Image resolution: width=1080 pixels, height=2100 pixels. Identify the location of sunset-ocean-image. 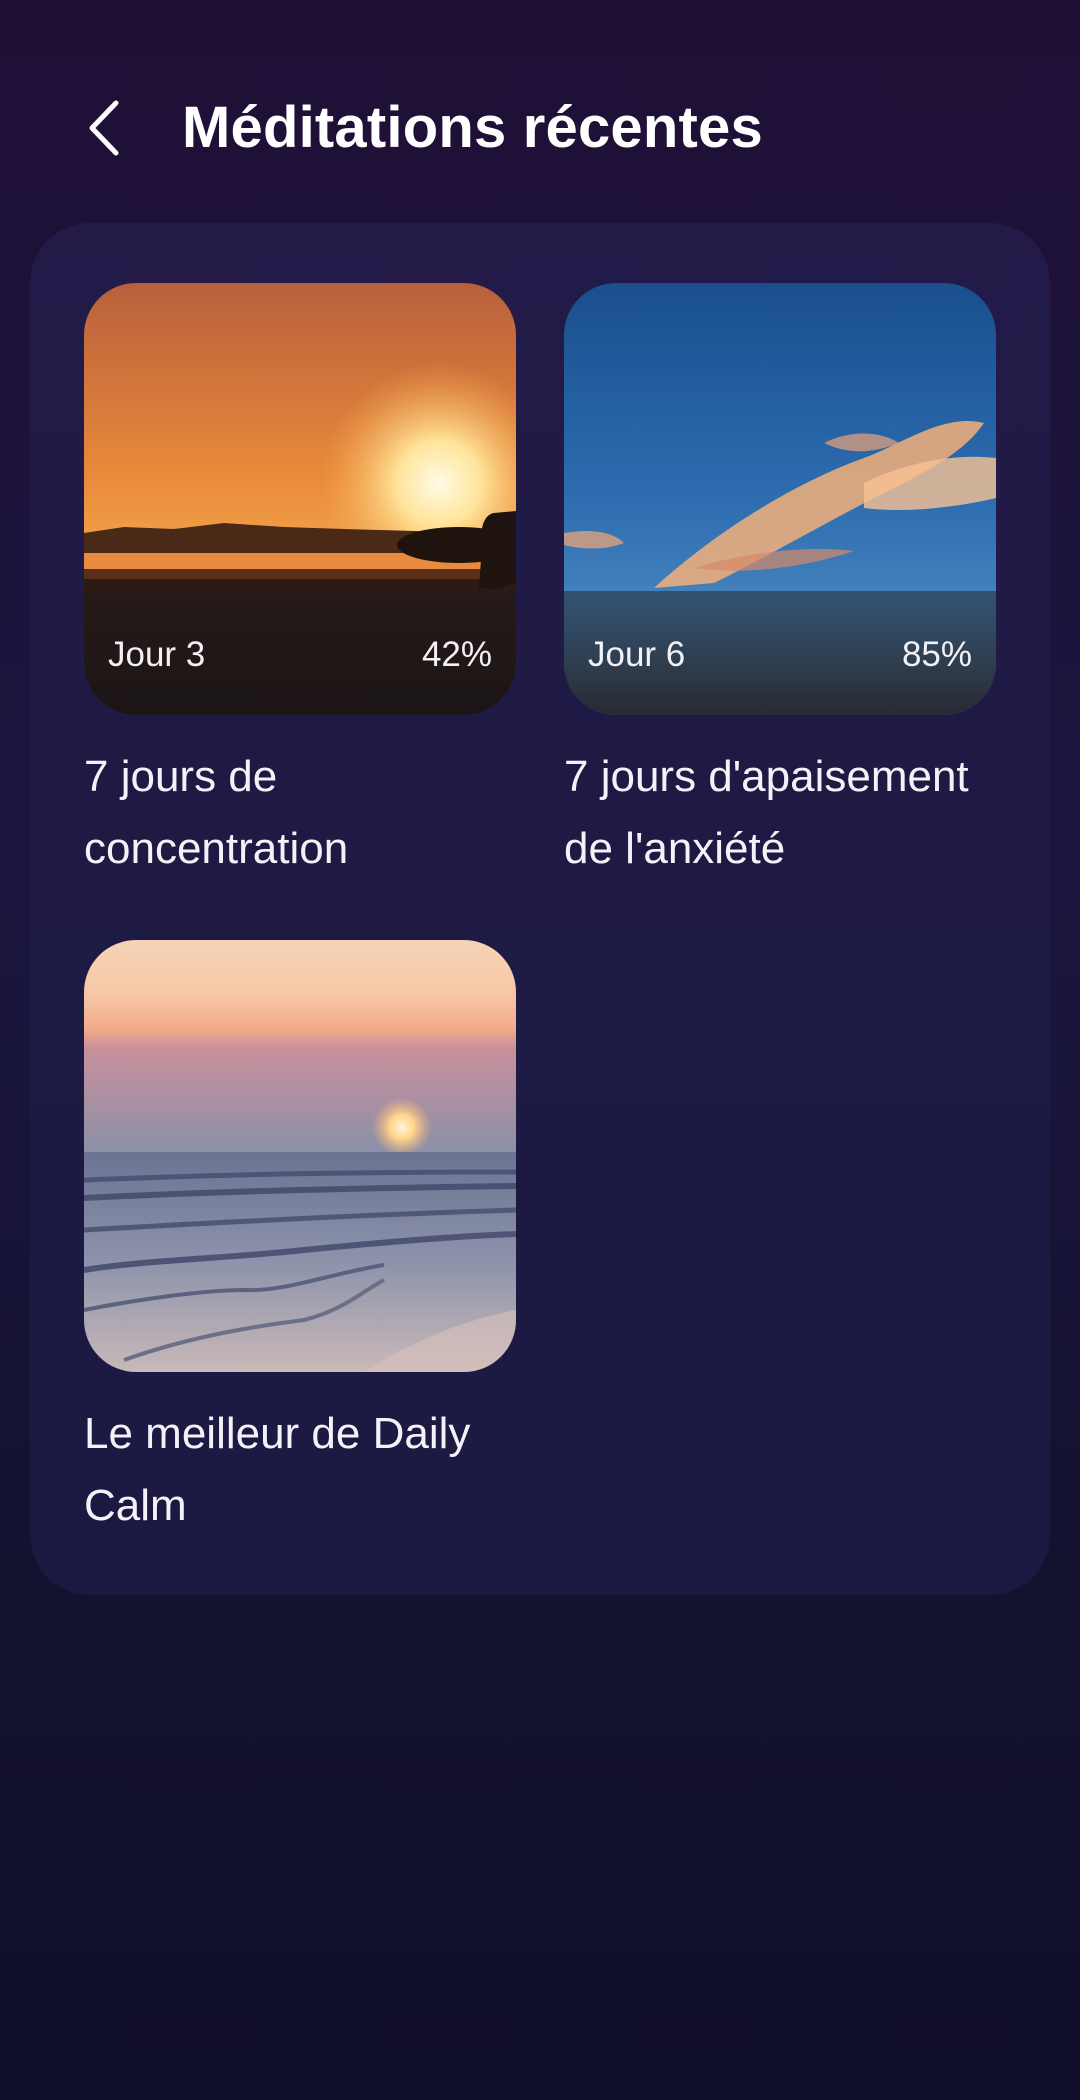
(300, 1156).